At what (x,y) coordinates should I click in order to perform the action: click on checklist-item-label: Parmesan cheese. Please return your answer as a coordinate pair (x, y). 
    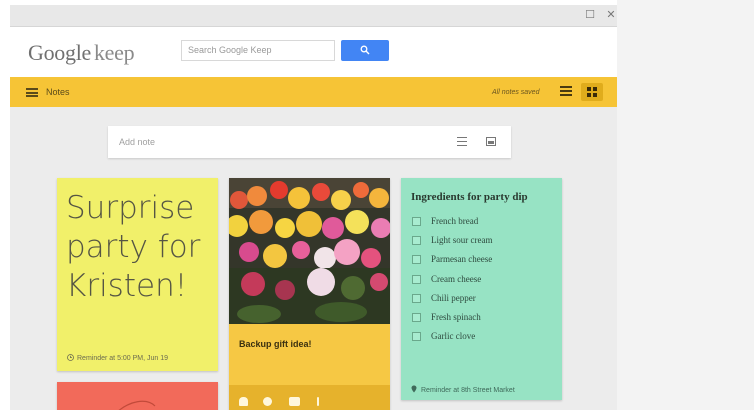
    Looking at the image, I should click on (462, 259).